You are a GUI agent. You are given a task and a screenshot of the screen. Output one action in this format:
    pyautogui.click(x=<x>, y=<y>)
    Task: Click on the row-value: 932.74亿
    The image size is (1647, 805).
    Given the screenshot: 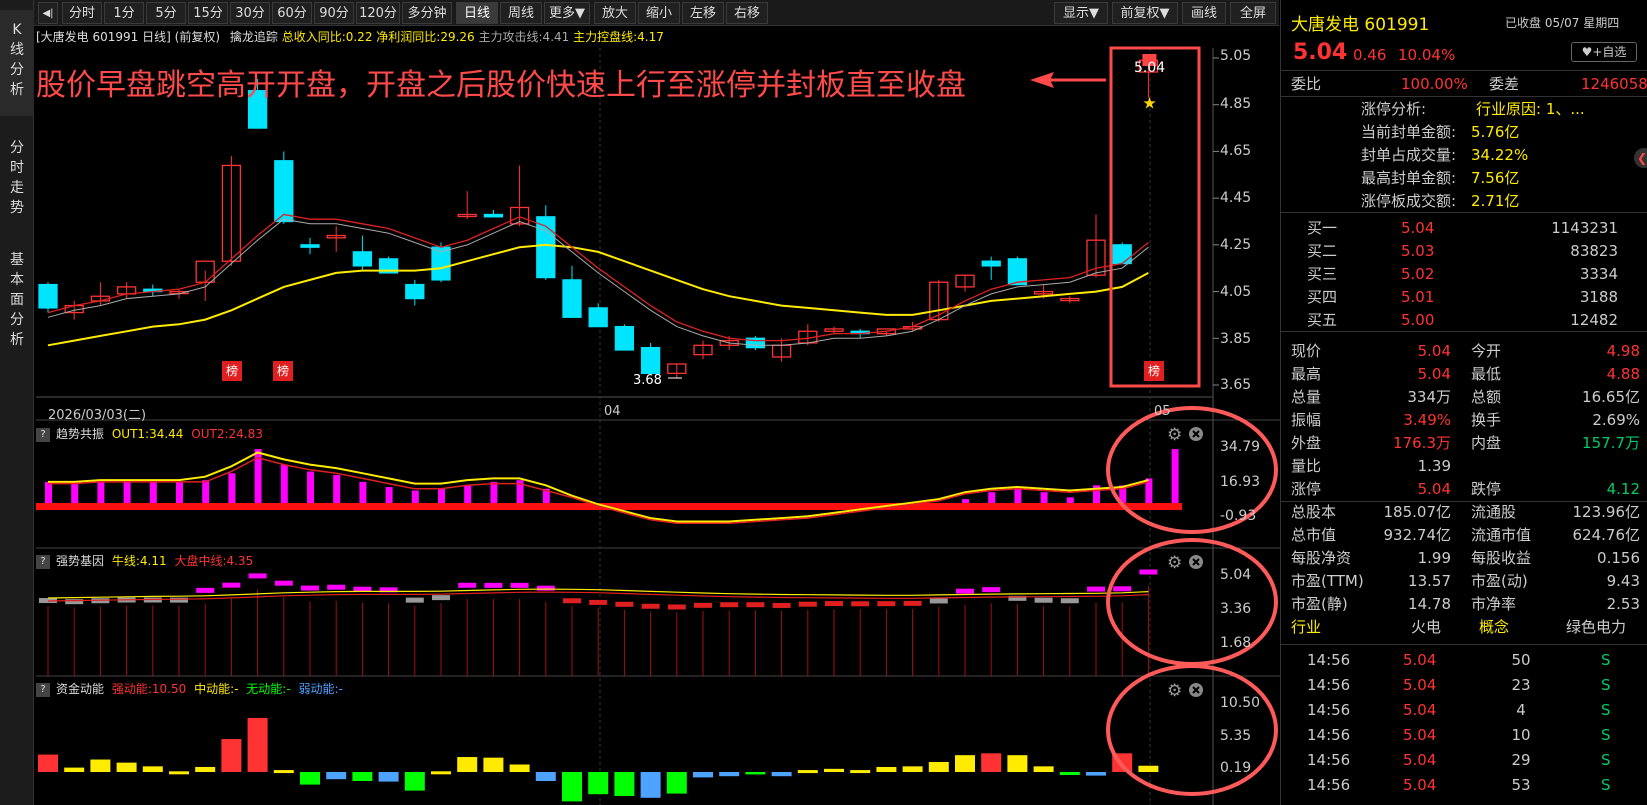 What is the action you would take?
    pyautogui.click(x=1417, y=535)
    